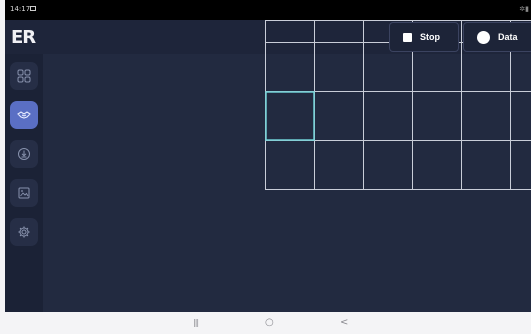 Image resolution: width=531 pixels, height=334 pixels. Describe the element at coordinates (524, 9) in the screenshot. I see `status-icons: ✲▮` at that location.